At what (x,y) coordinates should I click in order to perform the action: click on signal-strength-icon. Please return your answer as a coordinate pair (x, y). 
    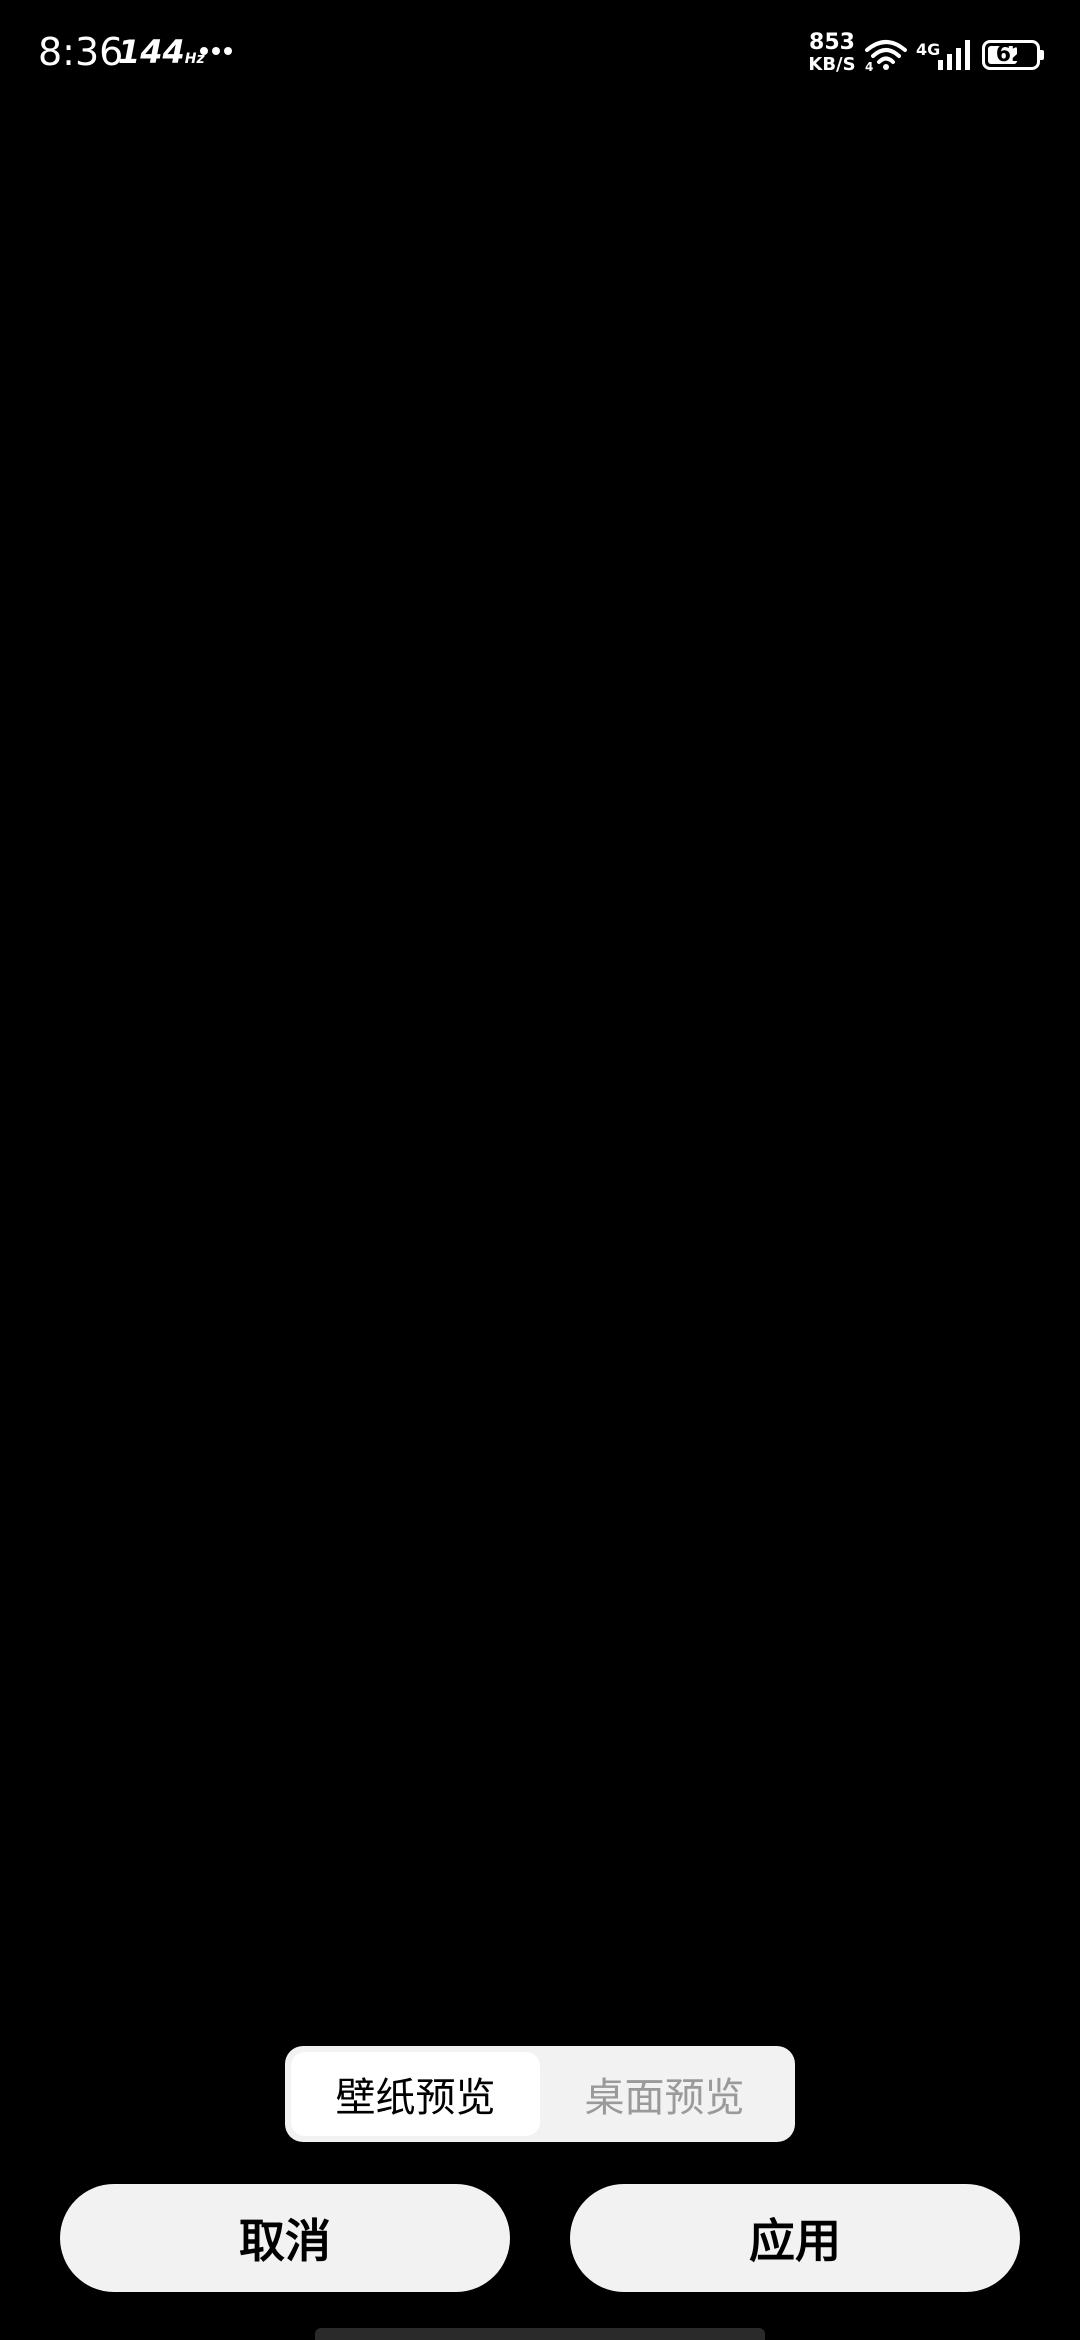
    Looking at the image, I should click on (954, 55).